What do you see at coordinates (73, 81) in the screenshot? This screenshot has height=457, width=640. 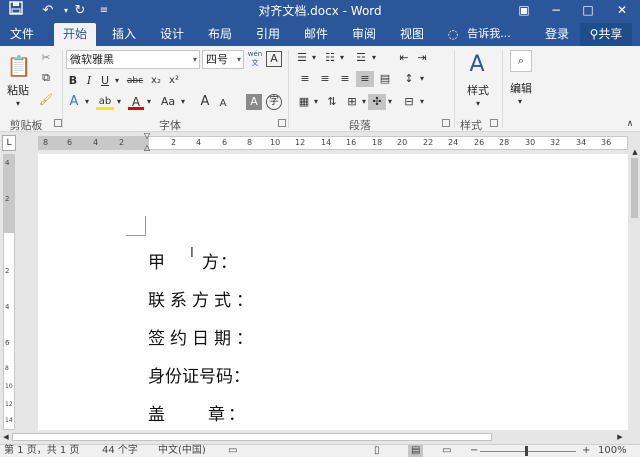 I see `bold-icon: B` at bounding box center [73, 81].